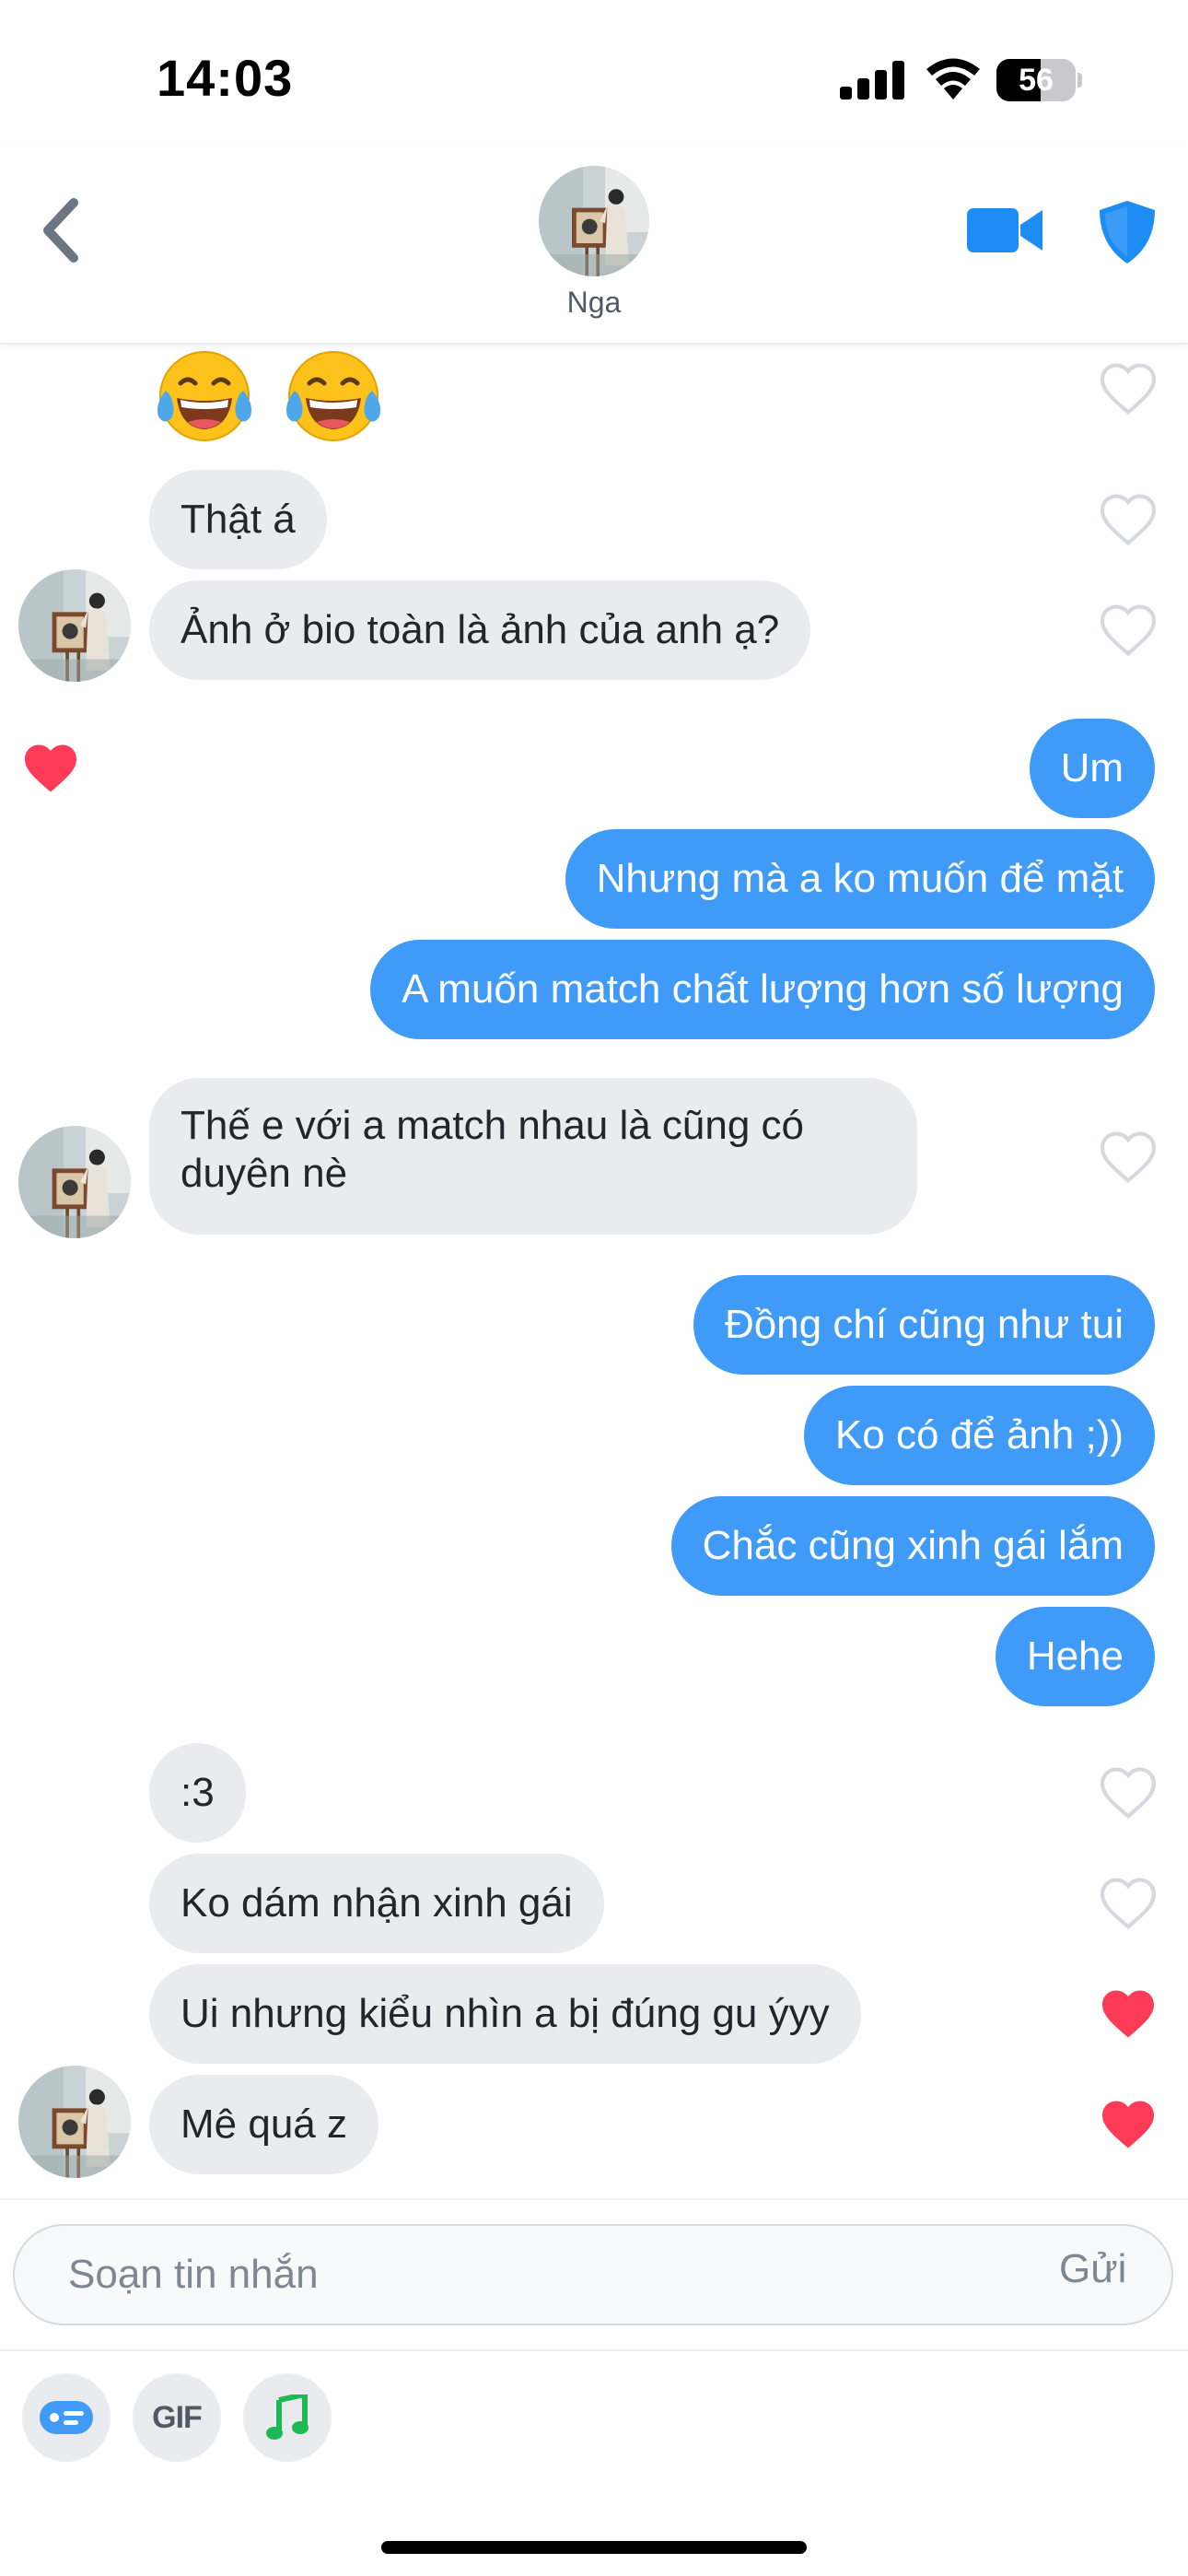 This screenshot has width=1188, height=2576. Describe the element at coordinates (238, 519) in the screenshot. I see `incoming-message: Thật á` at that location.